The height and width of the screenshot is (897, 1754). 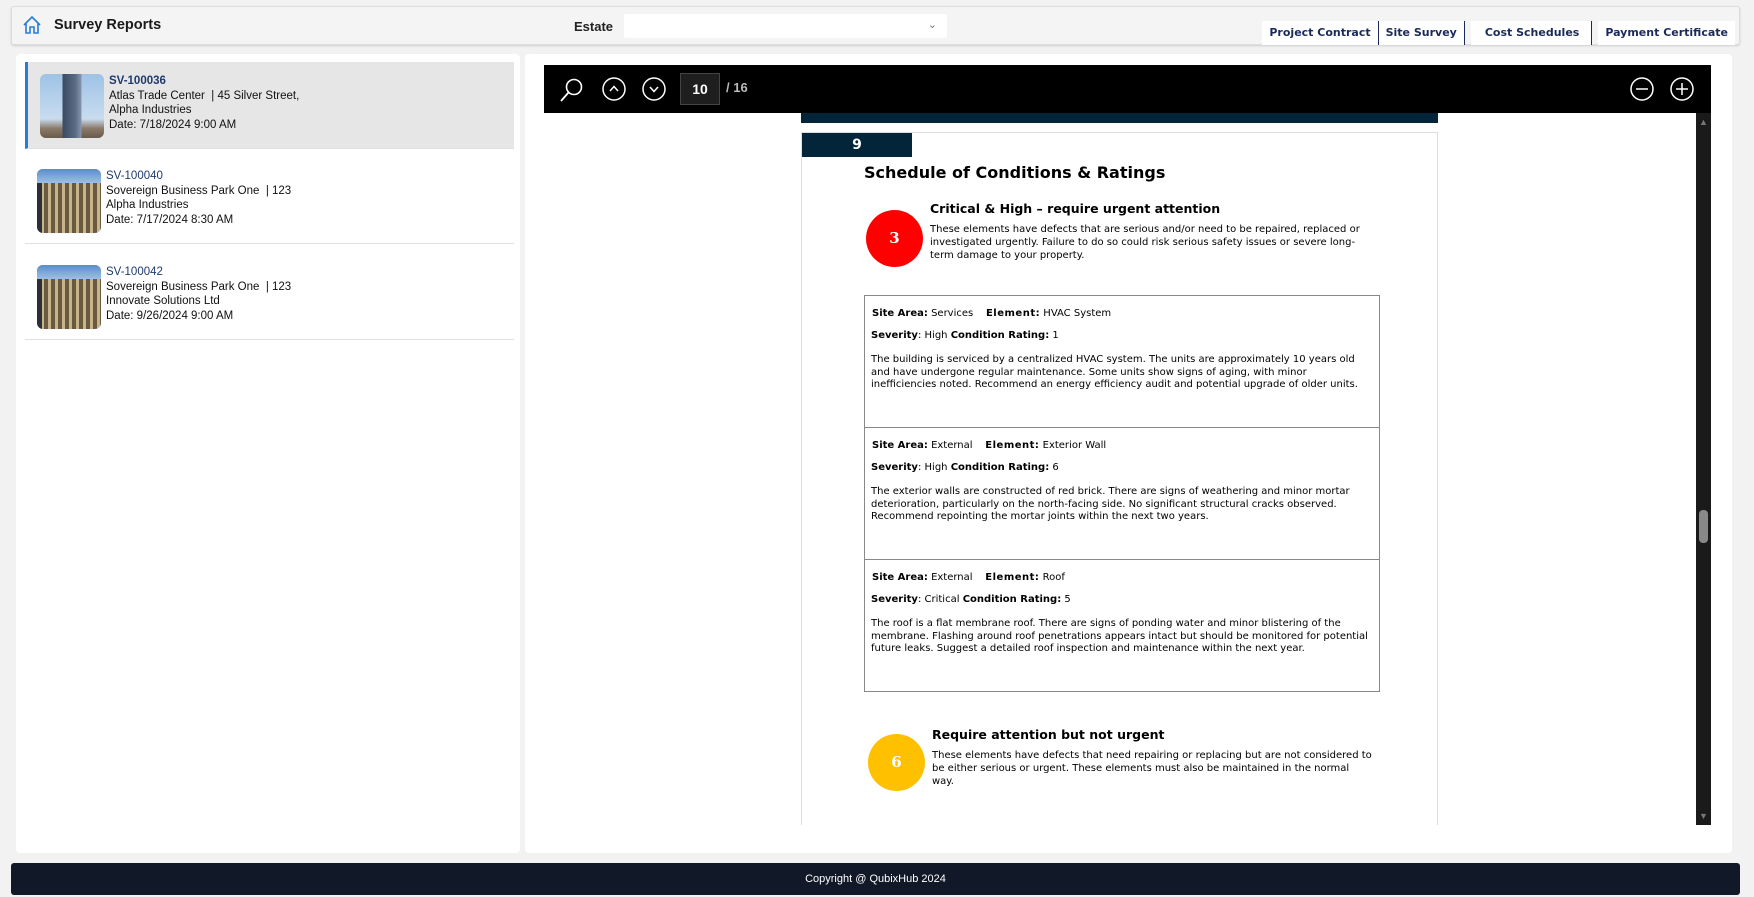 I want to click on condition-rating-value: 6, so click(x=1055, y=467).